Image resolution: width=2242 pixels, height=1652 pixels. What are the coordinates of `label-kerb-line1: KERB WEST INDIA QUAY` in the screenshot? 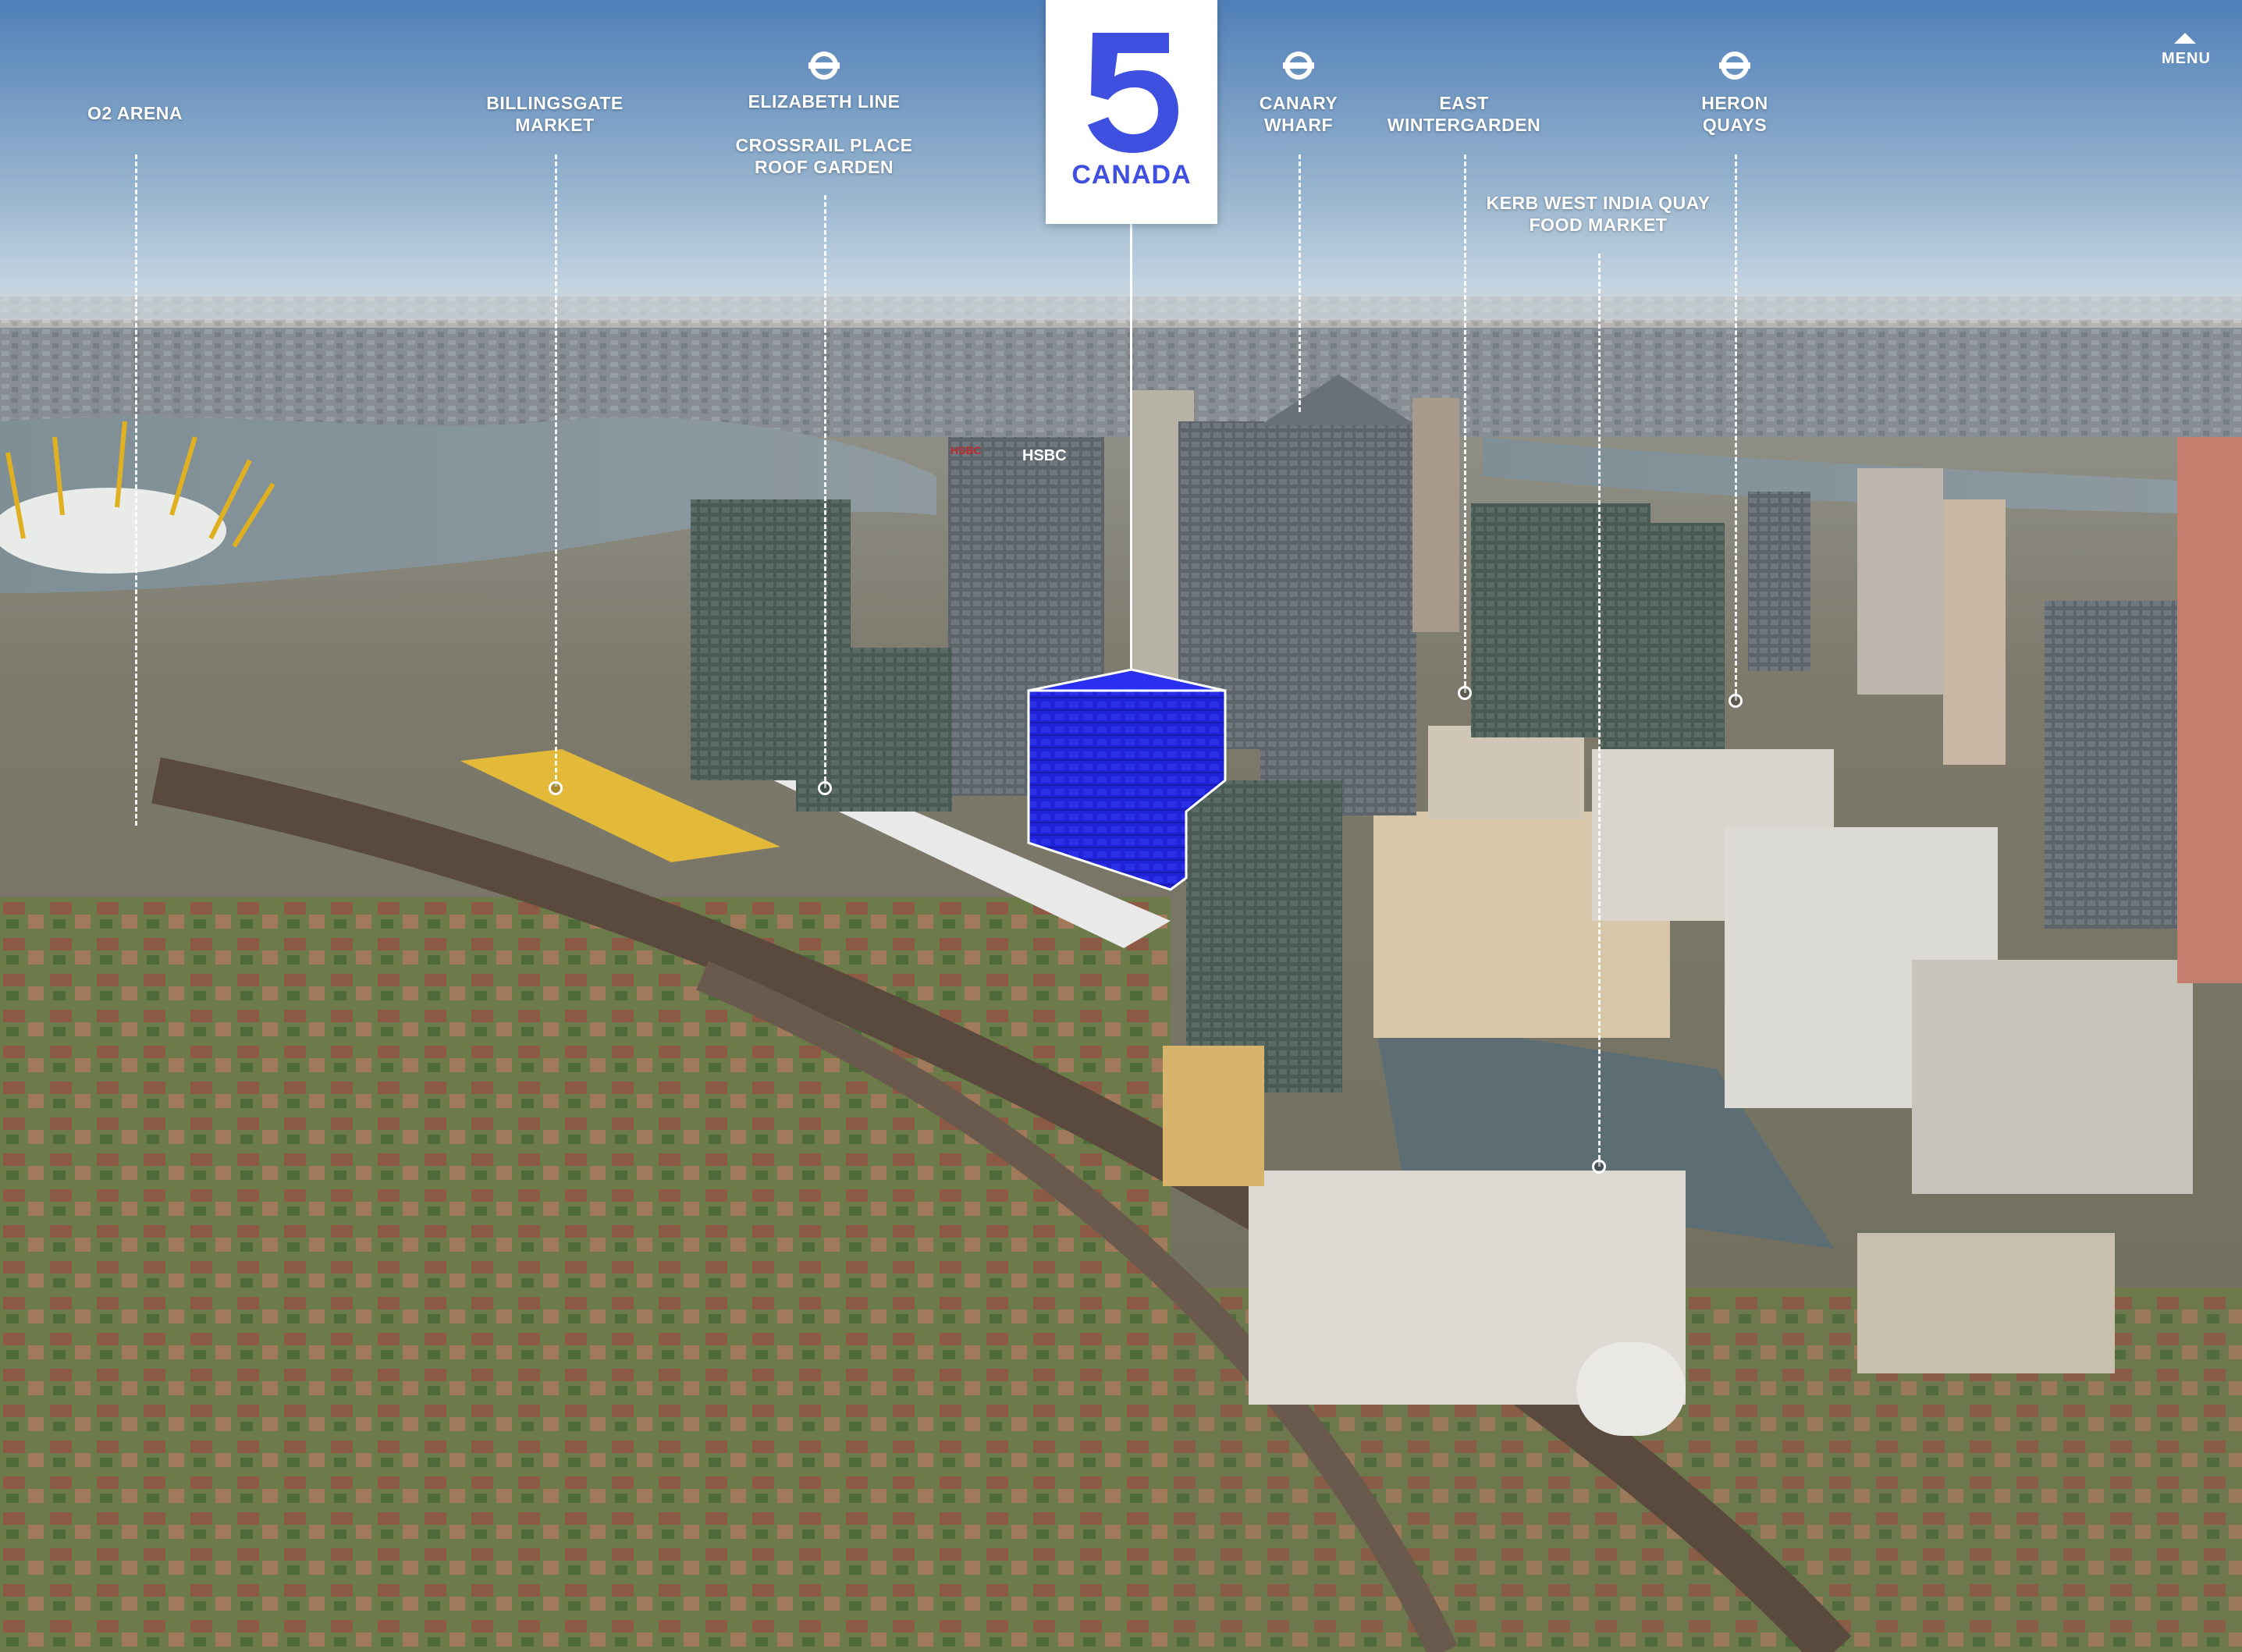 It's located at (1598, 203).